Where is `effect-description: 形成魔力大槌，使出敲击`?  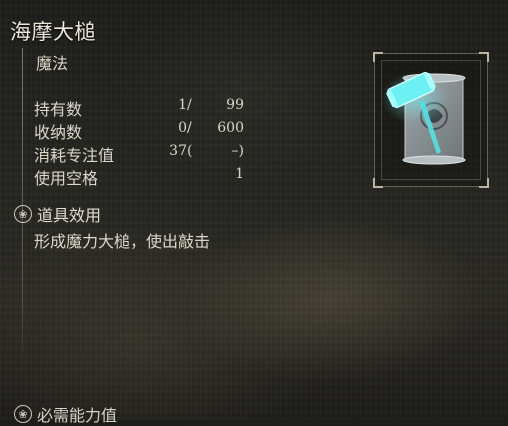 effect-description: 形成魔力大槌，使出敲击 is located at coordinates (122, 241).